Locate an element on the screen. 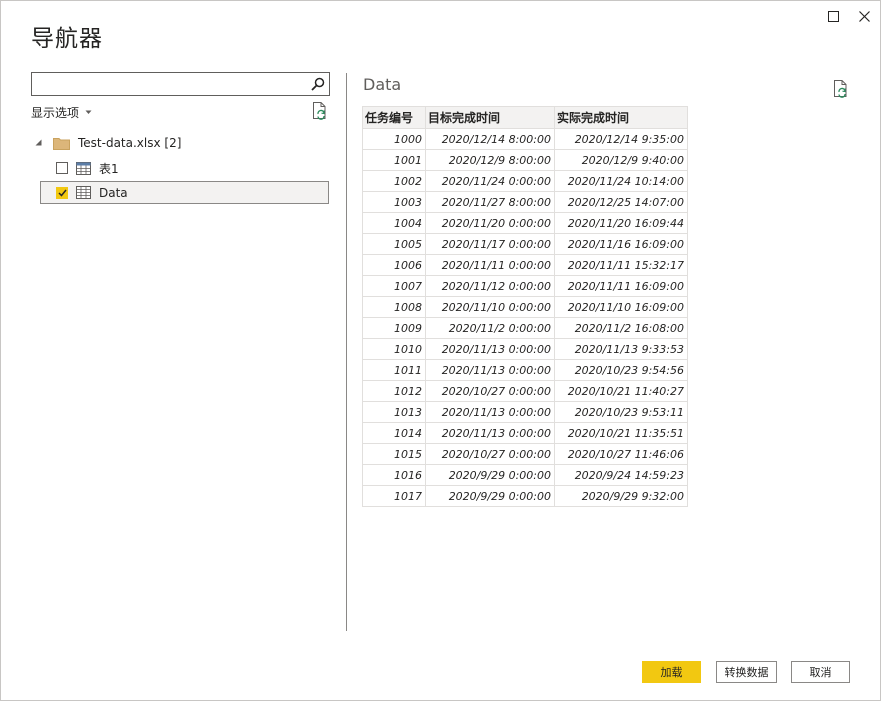 The height and width of the screenshot is (701, 881). table-row: 1010 2020/11/13 0:00:00 2020/11/13 9:33:53 is located at coordinates (525, 349).